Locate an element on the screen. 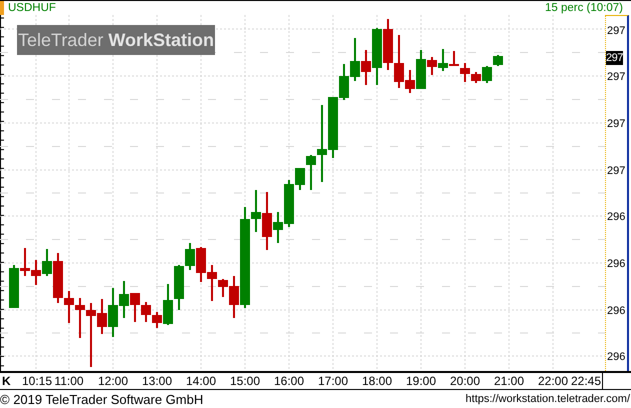  website-link: https://workstation.teletrader.com/ is located at coordinates (548, 399).